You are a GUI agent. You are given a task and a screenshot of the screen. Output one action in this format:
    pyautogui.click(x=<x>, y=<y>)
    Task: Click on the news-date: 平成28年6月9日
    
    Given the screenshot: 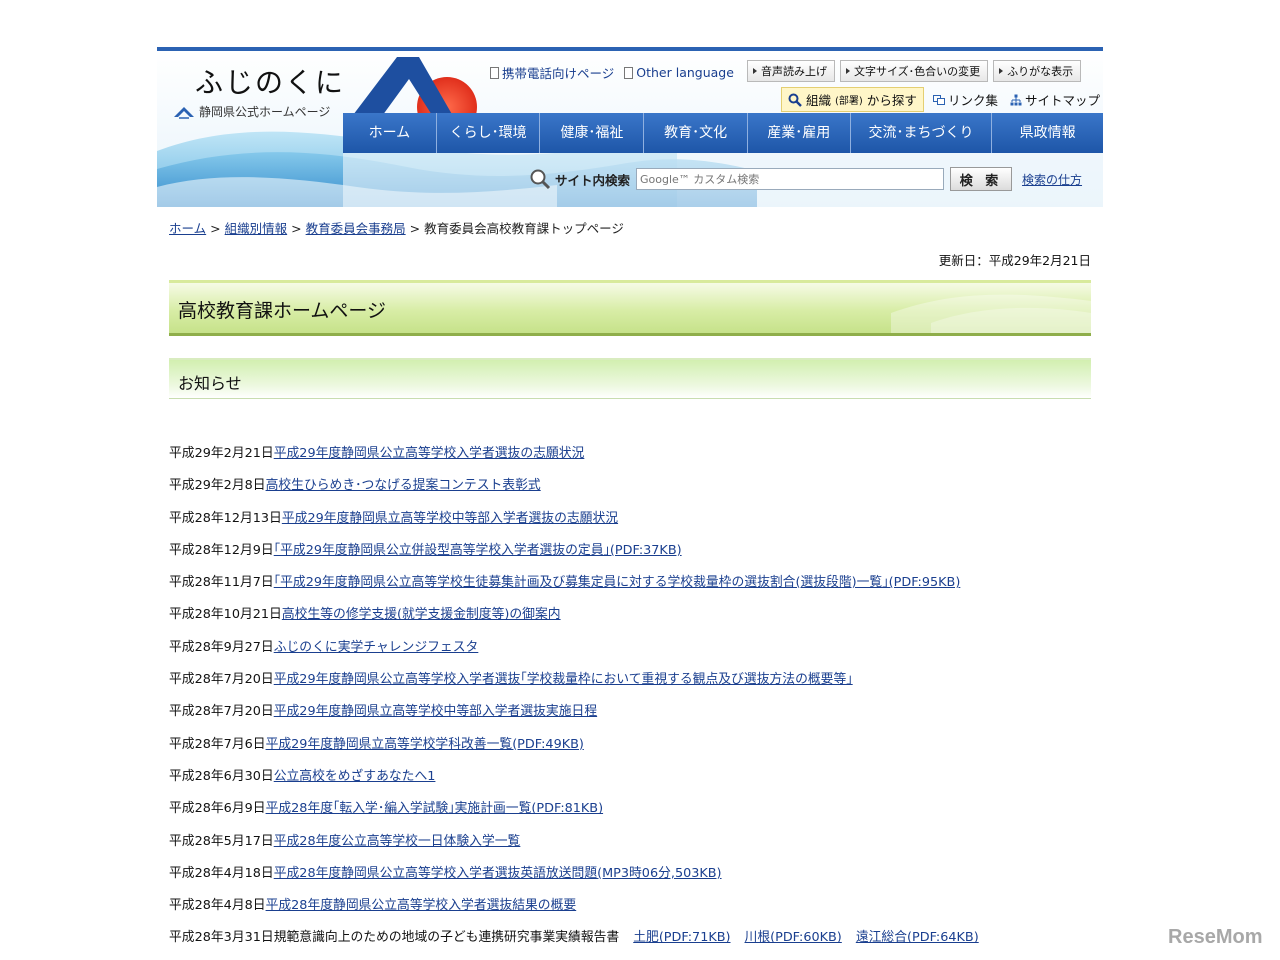 What is the action you would take?
    pyautogui.click(x=217, y=809)
    